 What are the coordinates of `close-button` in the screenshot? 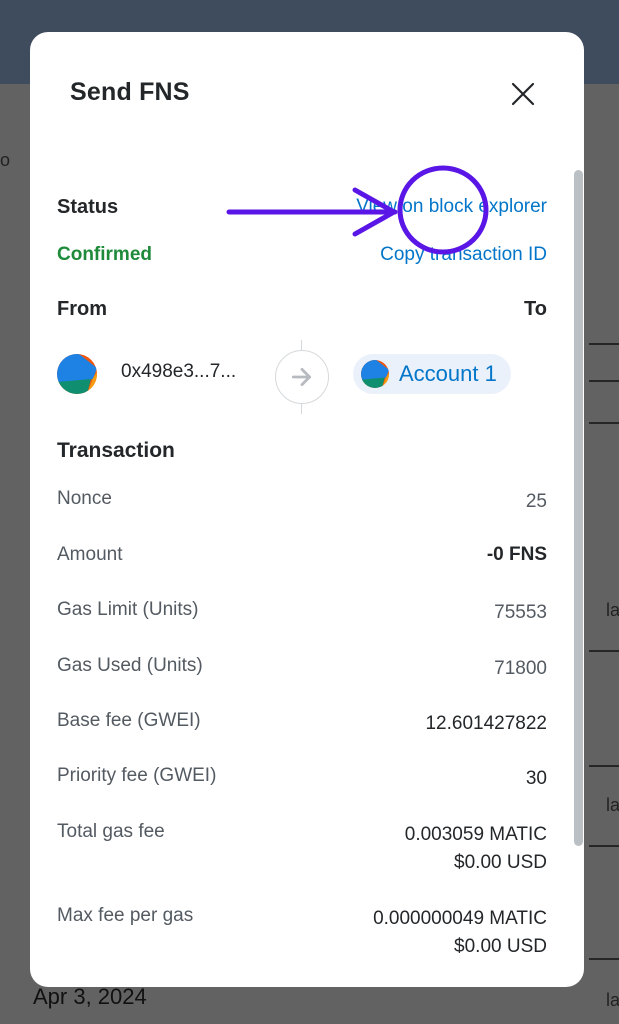 It's located at (523, 94).